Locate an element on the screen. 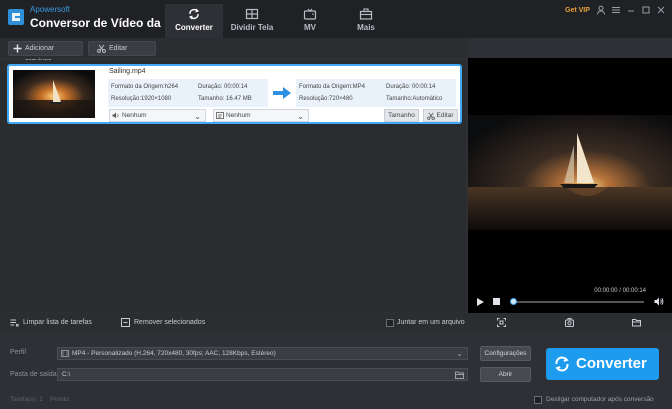  subtitle-select: Nenhum ⌄ is located at coordinates (261, 115).